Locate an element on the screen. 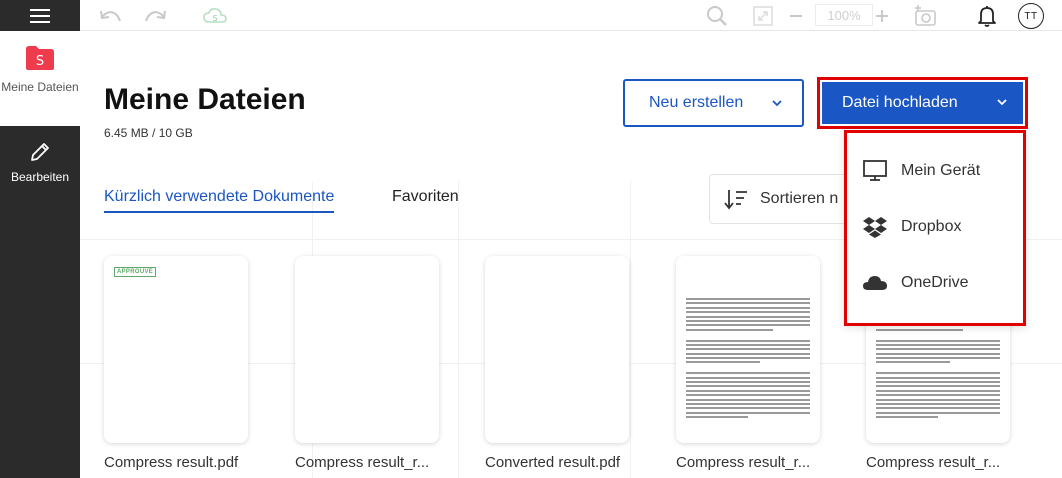 The width and height of the screenshot is (1062, 478). upload-file-button: Datei hochladen is located at coordinates (922, 103).